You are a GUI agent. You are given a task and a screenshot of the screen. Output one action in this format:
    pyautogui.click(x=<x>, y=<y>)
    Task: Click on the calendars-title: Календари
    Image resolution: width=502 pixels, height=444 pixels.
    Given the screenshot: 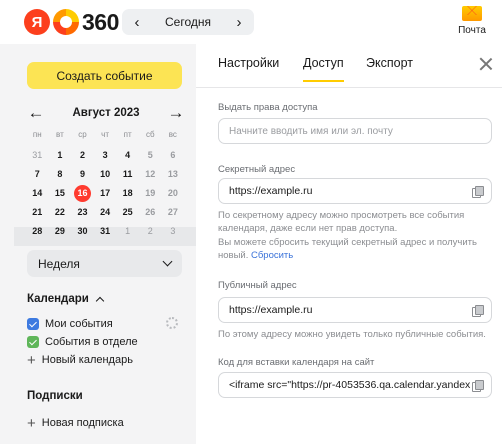 What is the action you would take?
    pyautogui.click(x=58, y=299)
    